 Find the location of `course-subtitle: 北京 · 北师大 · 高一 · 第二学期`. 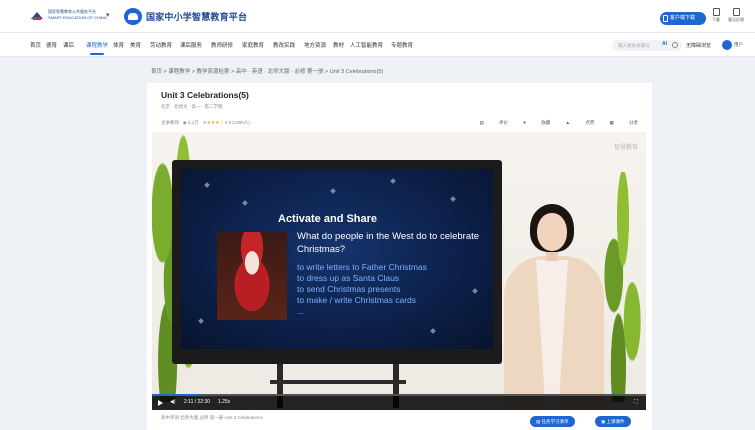

course-subtitle: 北京 · 北师大 · 高一 · 第二学期 is located at coordinates (192, 106).